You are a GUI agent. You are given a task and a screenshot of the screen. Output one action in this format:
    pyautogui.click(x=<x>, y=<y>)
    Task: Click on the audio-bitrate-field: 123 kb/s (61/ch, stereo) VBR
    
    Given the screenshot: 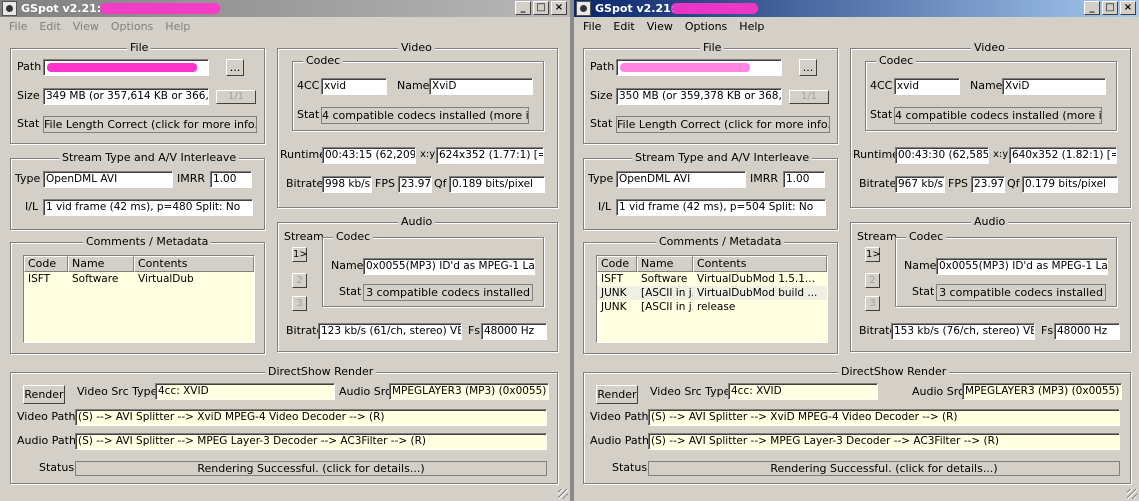 What is the action you would take?
    pyautogui.click(x=390, y=331)
    